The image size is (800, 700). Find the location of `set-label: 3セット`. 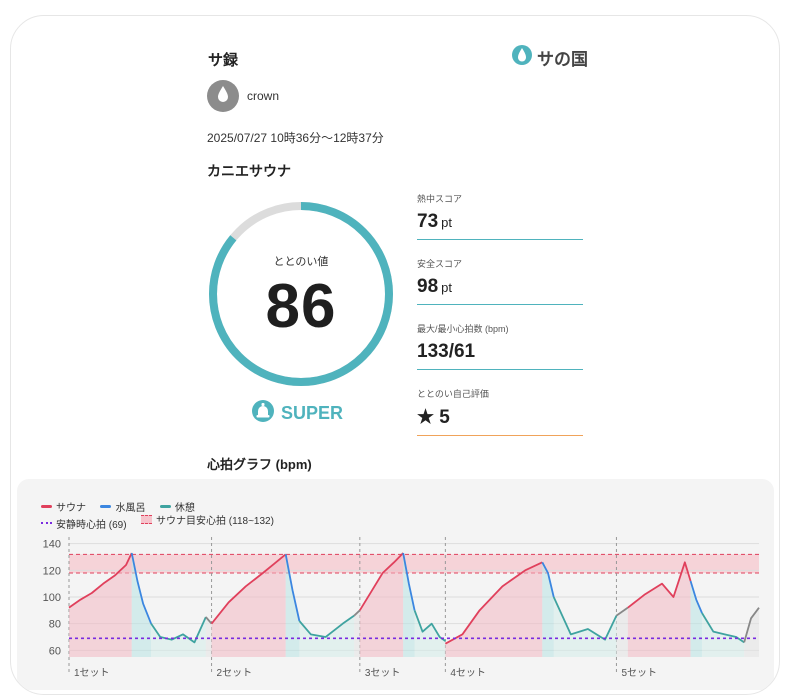

set-label: 3セット is located at coordinates (383, 673).